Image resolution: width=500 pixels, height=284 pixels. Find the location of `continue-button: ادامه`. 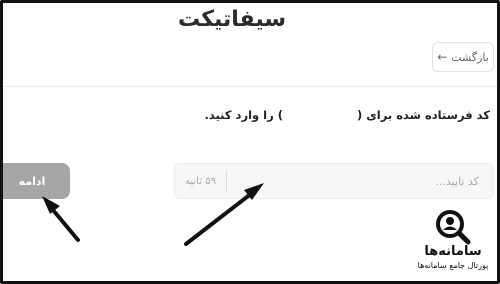

continue-button: ادامه is located at coordinates (35, 181).